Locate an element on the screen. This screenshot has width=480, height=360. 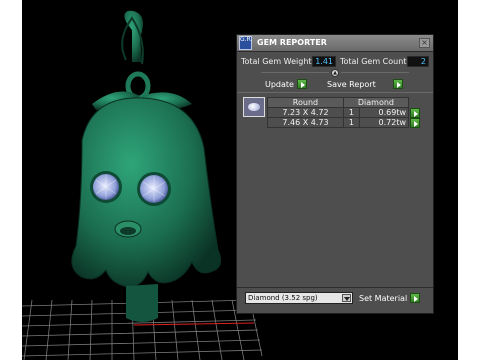
gem-size-cell: 7.23 X 4.72 is located at coordinates (305, 112).